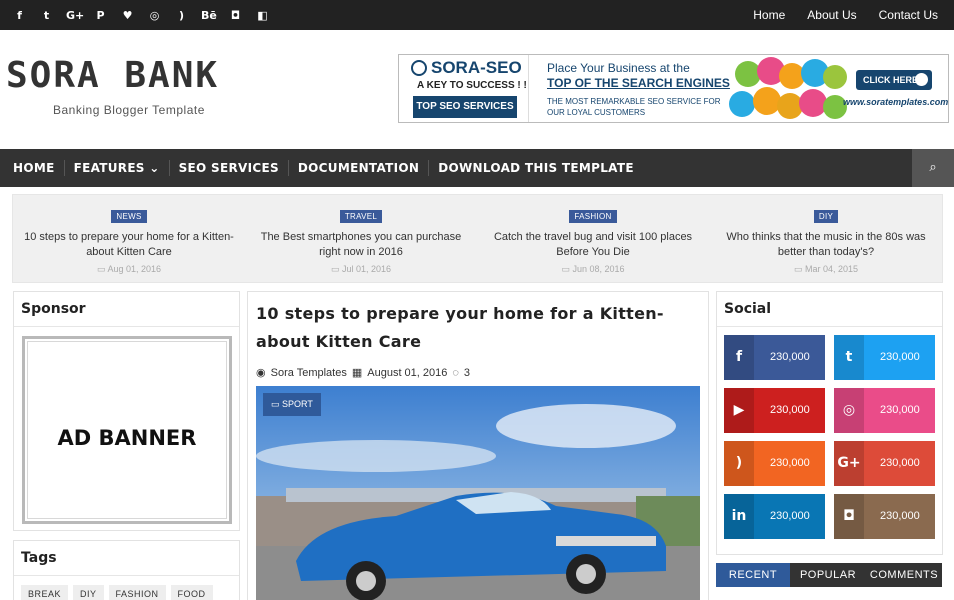  What do you see at coordinates (789, 89) in the screenshot?
I see `ad-bubbles-graphic` at bounding box center [789, 89].